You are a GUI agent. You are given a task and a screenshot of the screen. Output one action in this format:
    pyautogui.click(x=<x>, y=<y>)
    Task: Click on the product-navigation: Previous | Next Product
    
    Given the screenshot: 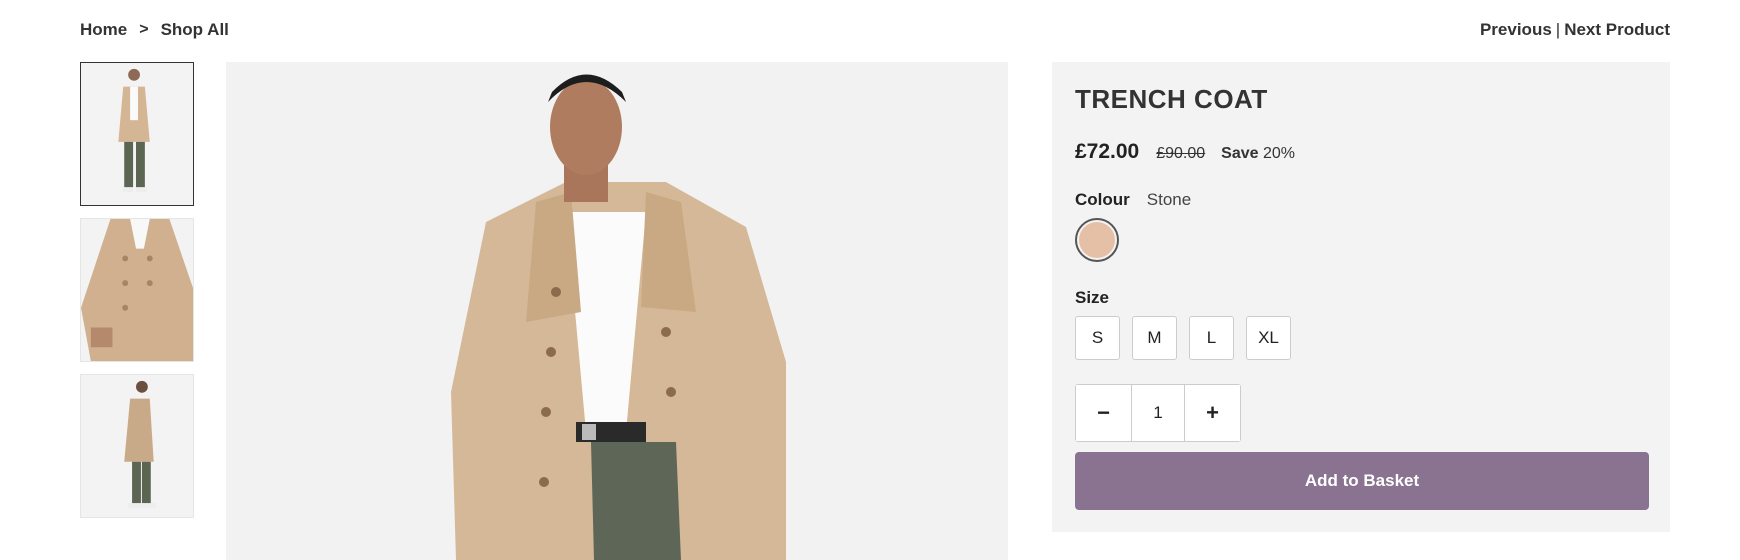 What is the action you would take?
    pyautogui.click(x=1575, y=30)
    